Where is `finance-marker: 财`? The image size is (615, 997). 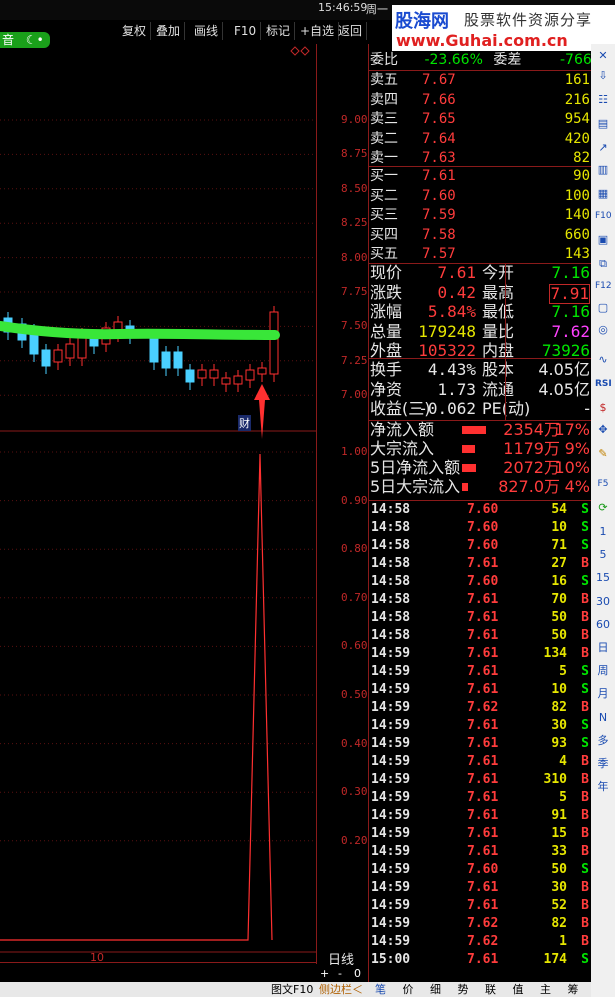 finance-marker: 财 is located at coordinates (244, 423).